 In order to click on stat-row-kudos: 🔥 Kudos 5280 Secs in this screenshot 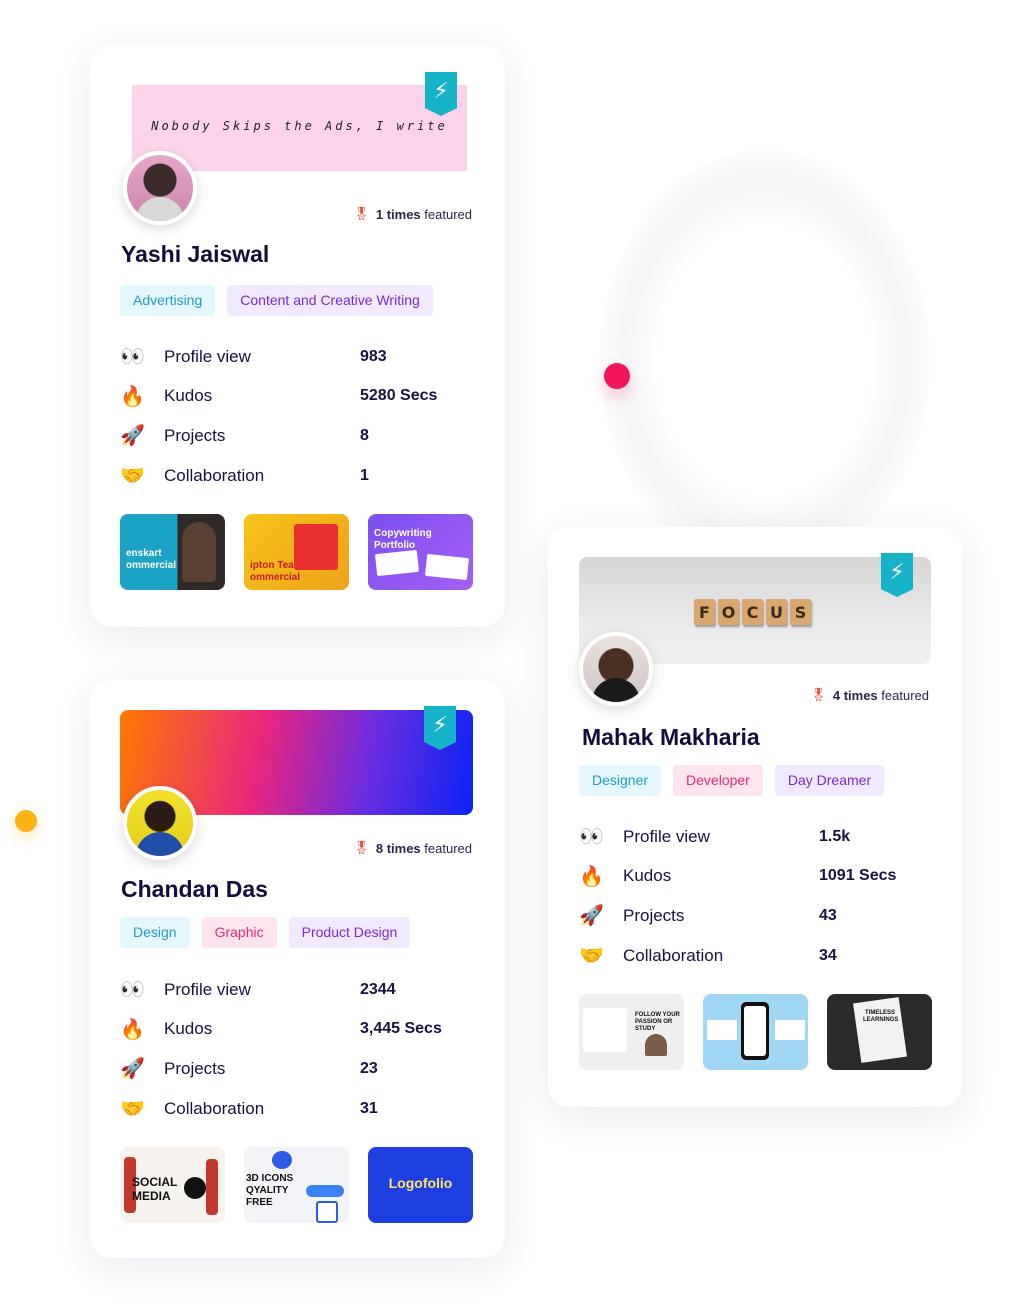, I will do `click(290, 397)`.